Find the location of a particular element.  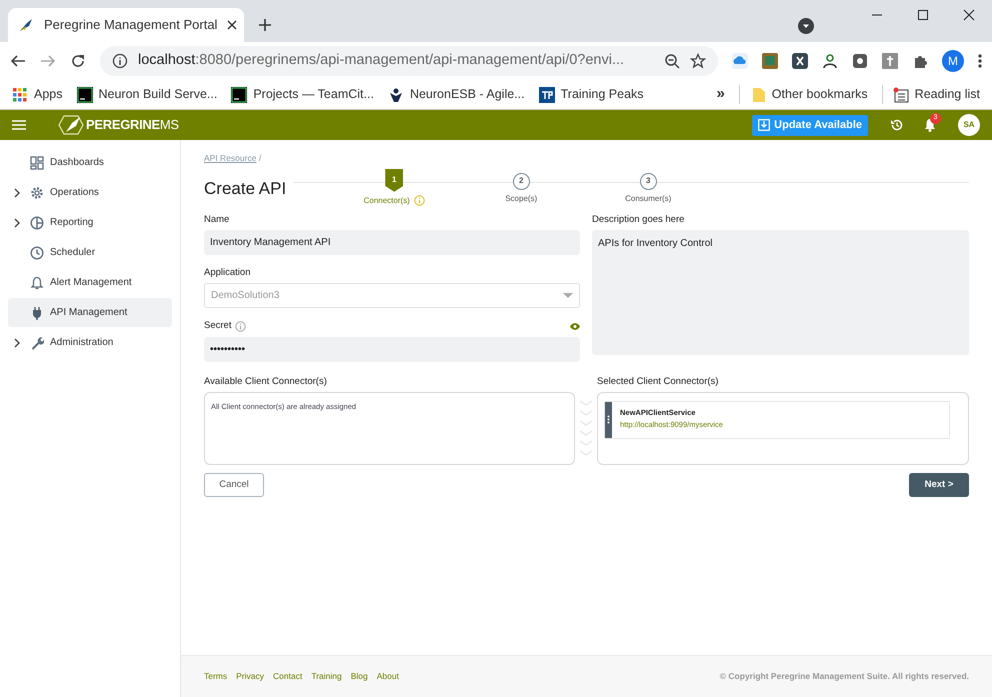

sidebar-item: Scheduler is located at coordinates (90, 252).